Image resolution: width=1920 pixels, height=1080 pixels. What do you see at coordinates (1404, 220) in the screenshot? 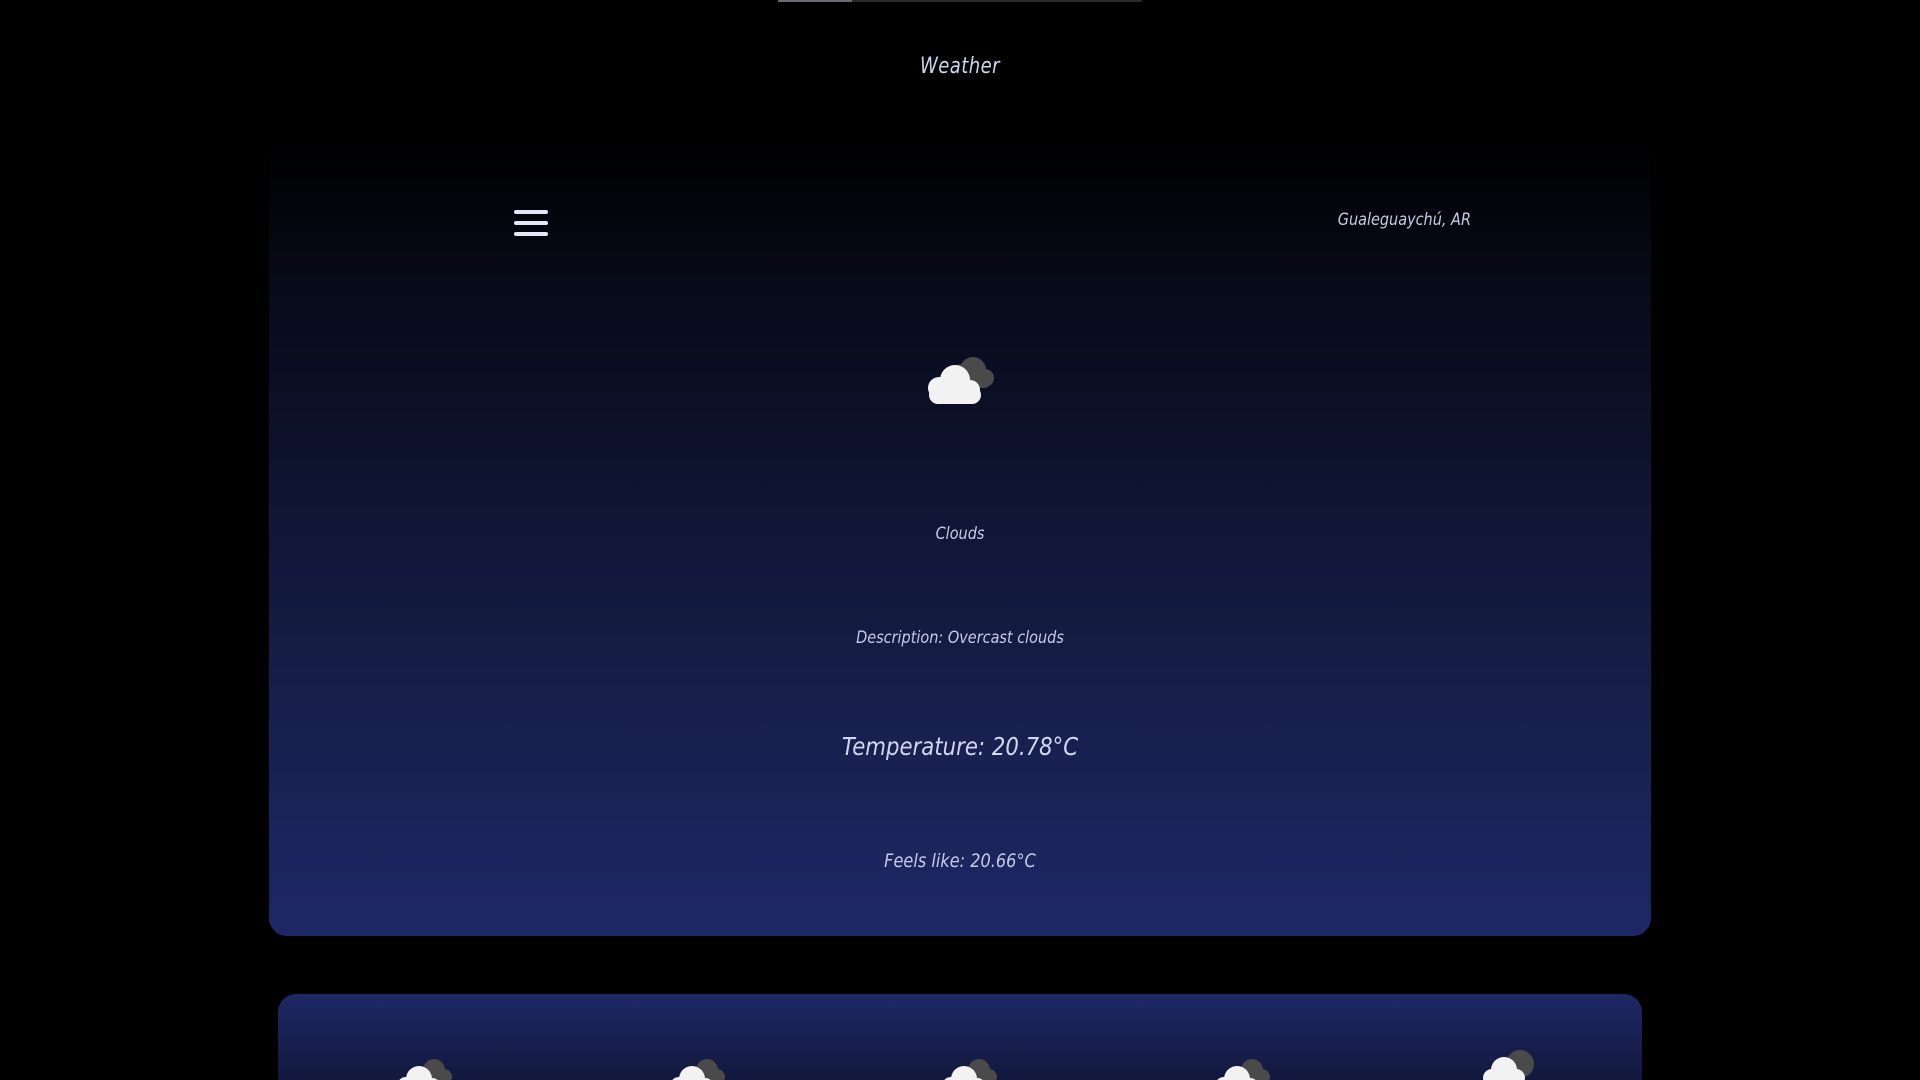
I see `location-label: Gualeguaychú, AR` at bounding box center [1404, 220].